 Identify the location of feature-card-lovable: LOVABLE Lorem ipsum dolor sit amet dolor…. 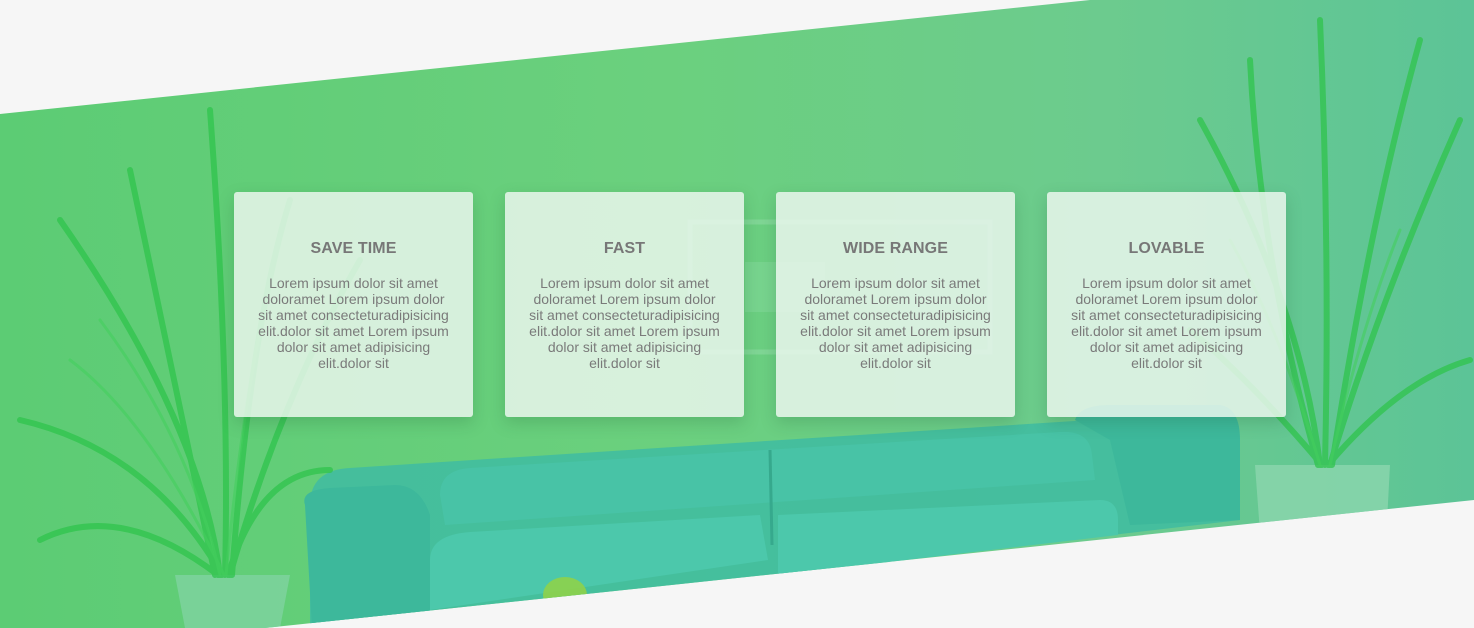
(1166, 304).